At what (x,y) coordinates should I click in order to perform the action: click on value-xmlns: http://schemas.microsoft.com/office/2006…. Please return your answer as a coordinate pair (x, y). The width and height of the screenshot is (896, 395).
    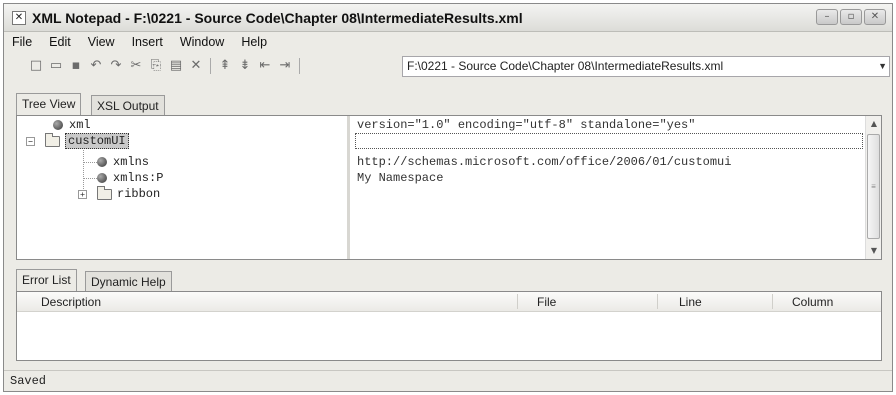
    Looking at the image, I should click on (544, 162).